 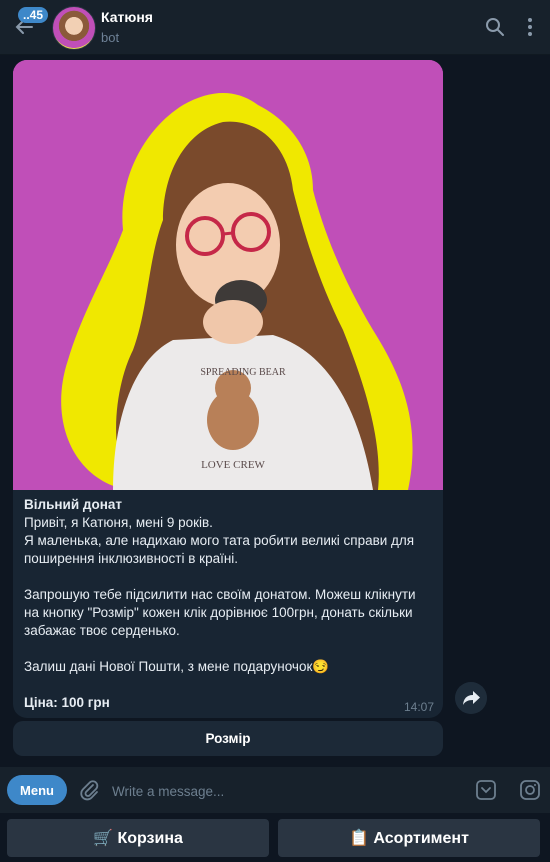 I want to click on chat-header: ..45 Катюня bot, so click(x=275, y=27).